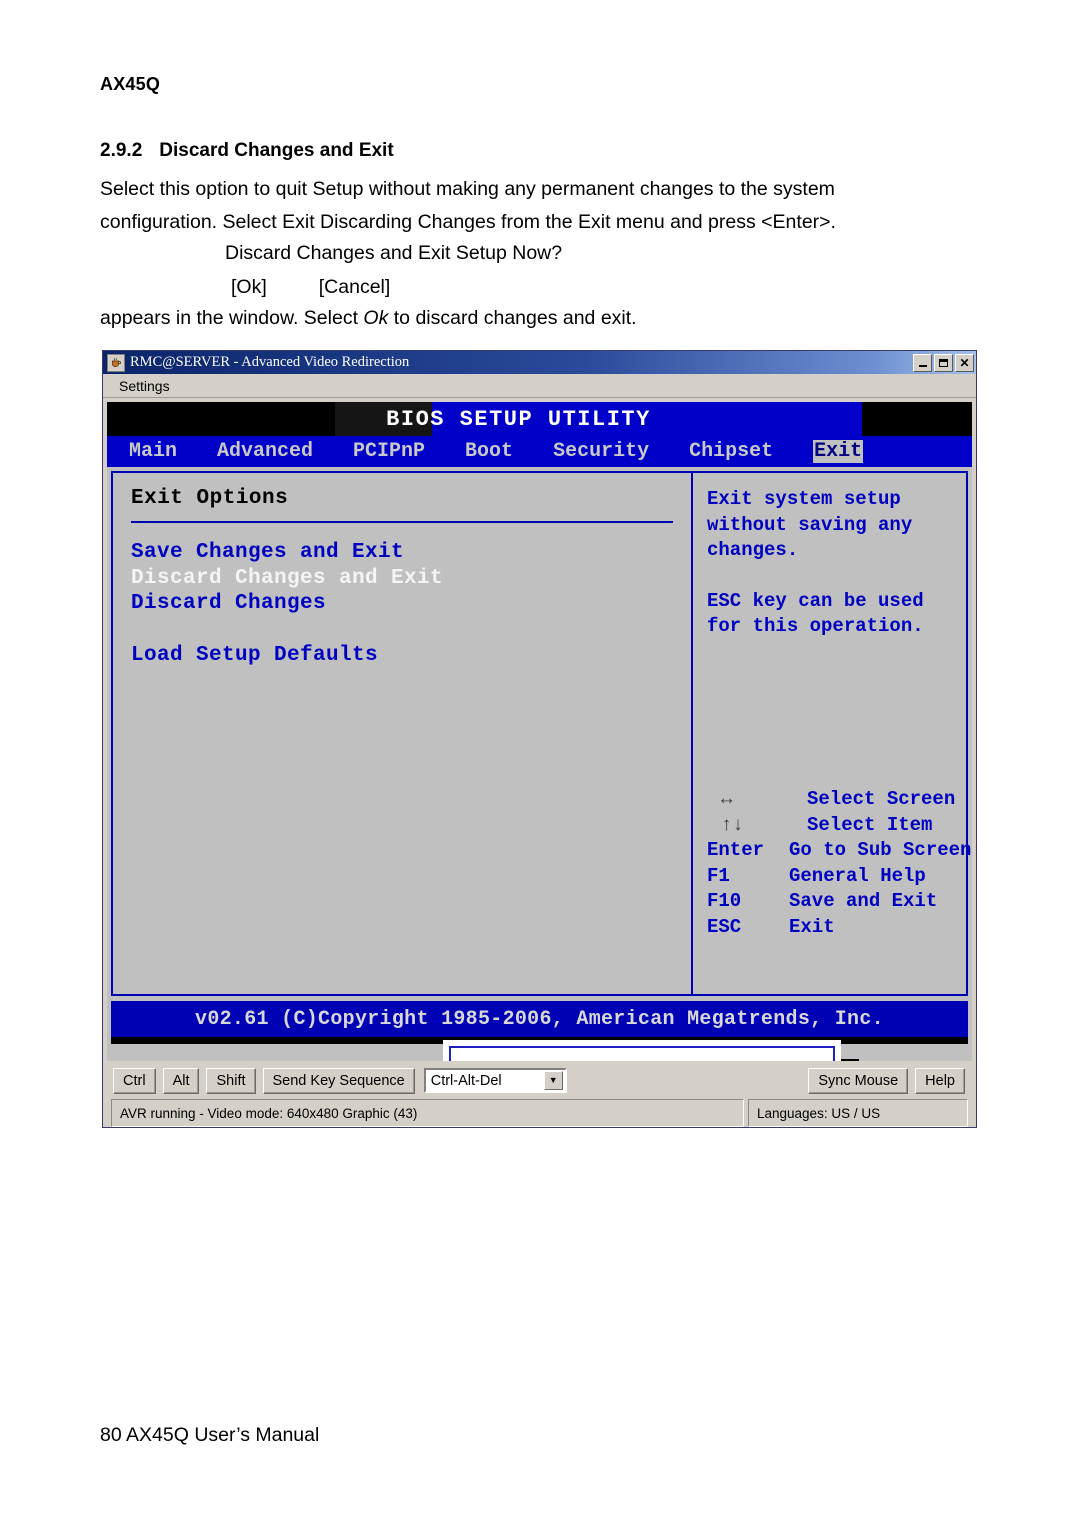  I want to click on closing-text-pre: appears in the window. Select, so click(232, 318).